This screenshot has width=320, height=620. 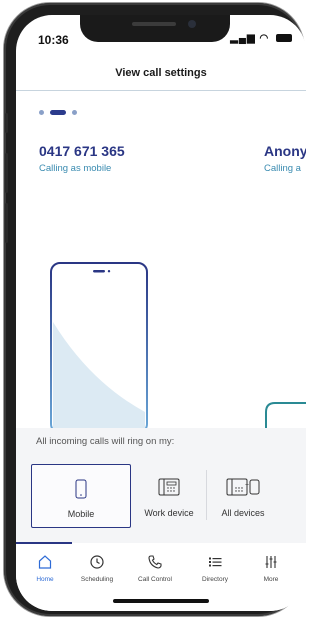 I want to click on tab-scheduling: Scheduling, so click(x=97, y=568).